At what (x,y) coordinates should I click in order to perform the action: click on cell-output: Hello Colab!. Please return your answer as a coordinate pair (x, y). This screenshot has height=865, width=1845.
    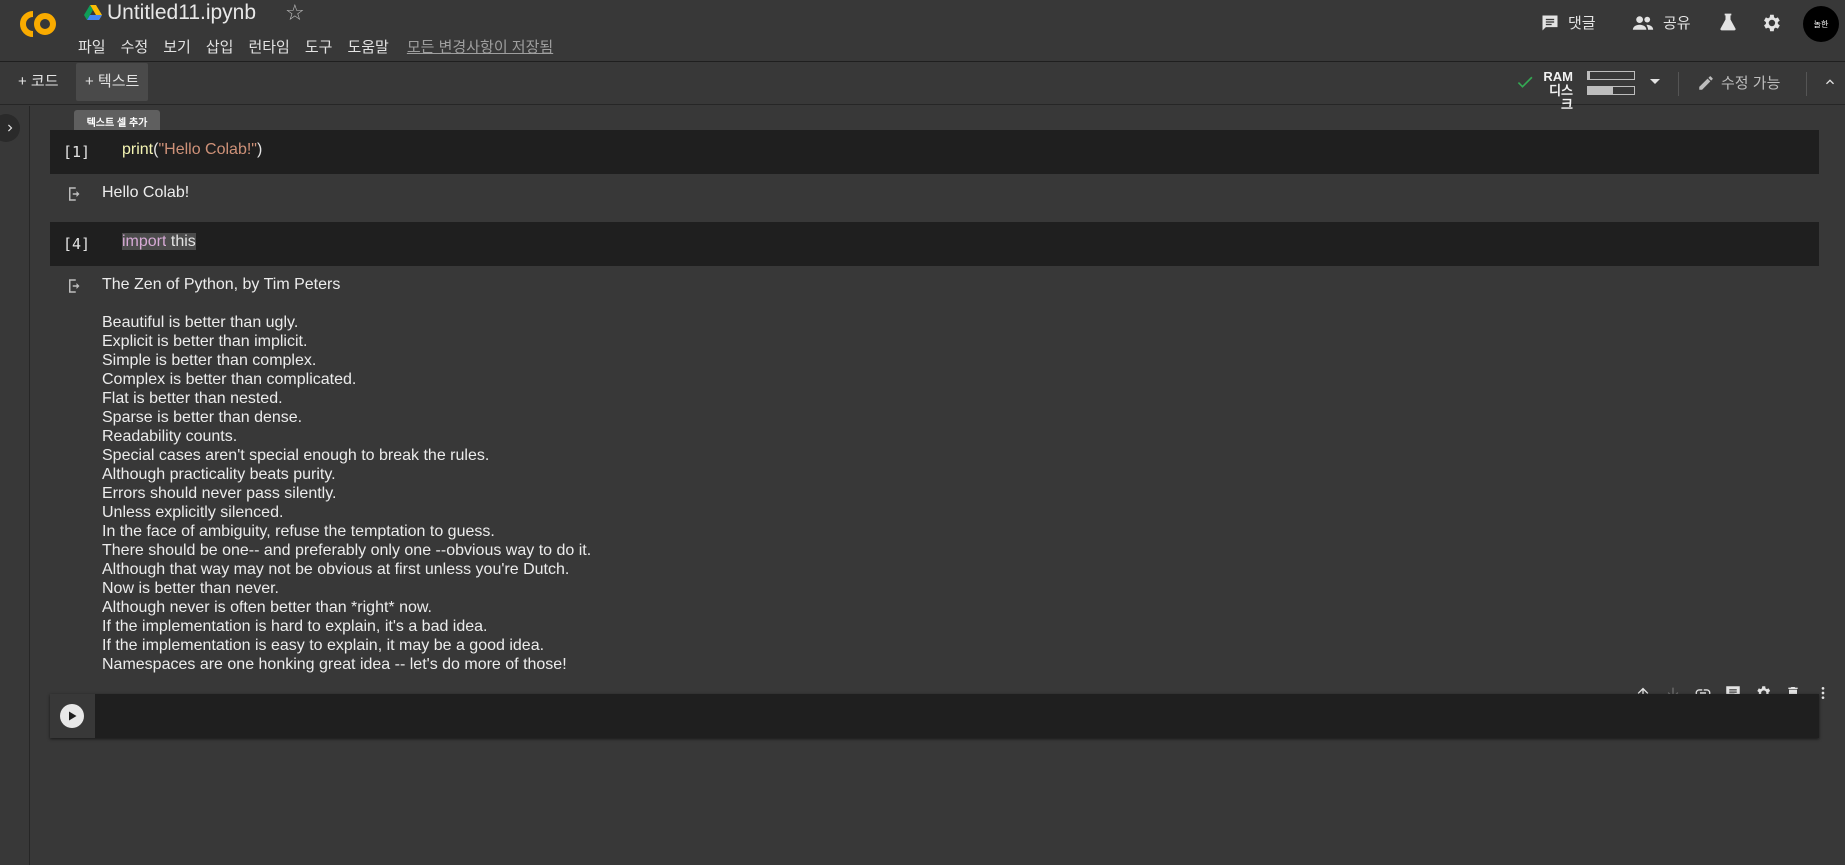
    Looking at the image, I should click on (146, 192).